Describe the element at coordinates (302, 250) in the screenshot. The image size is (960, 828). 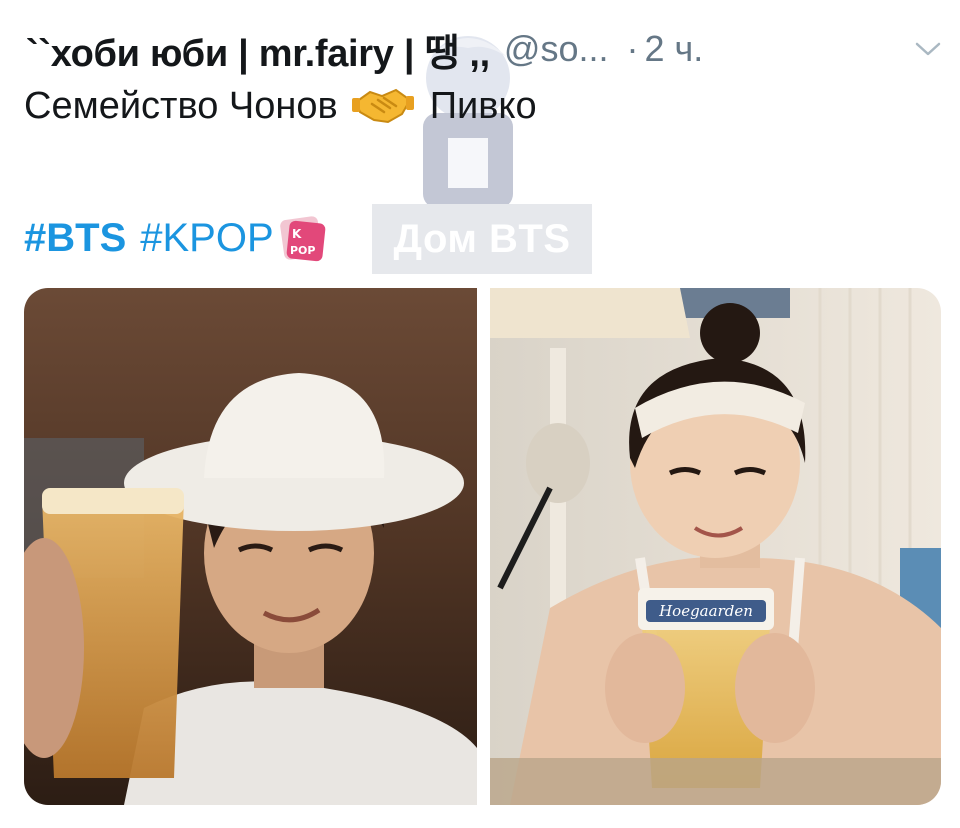
I see `svg-text: POP` at that location.